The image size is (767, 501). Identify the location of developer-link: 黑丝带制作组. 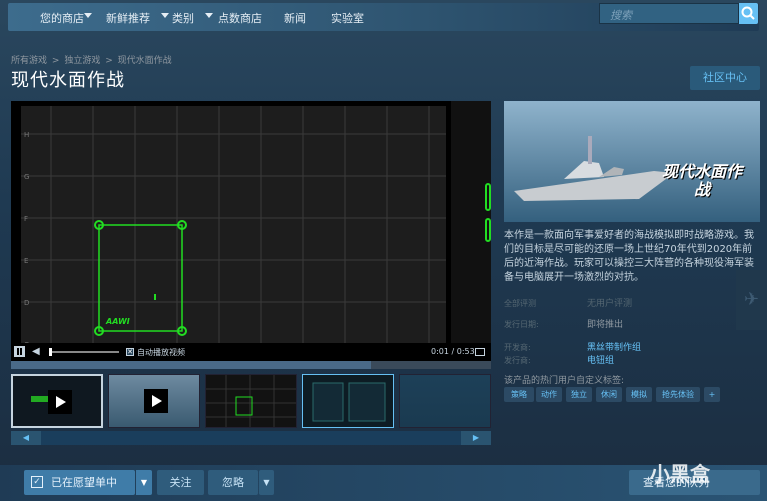
(614, 346).